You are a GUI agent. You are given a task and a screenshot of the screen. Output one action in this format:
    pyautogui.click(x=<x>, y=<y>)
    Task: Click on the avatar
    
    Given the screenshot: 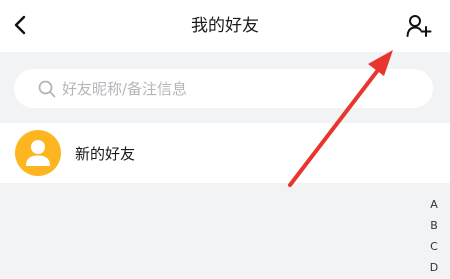 What is the action you would take?
    pyautogui.click(x=38, y=153)
    